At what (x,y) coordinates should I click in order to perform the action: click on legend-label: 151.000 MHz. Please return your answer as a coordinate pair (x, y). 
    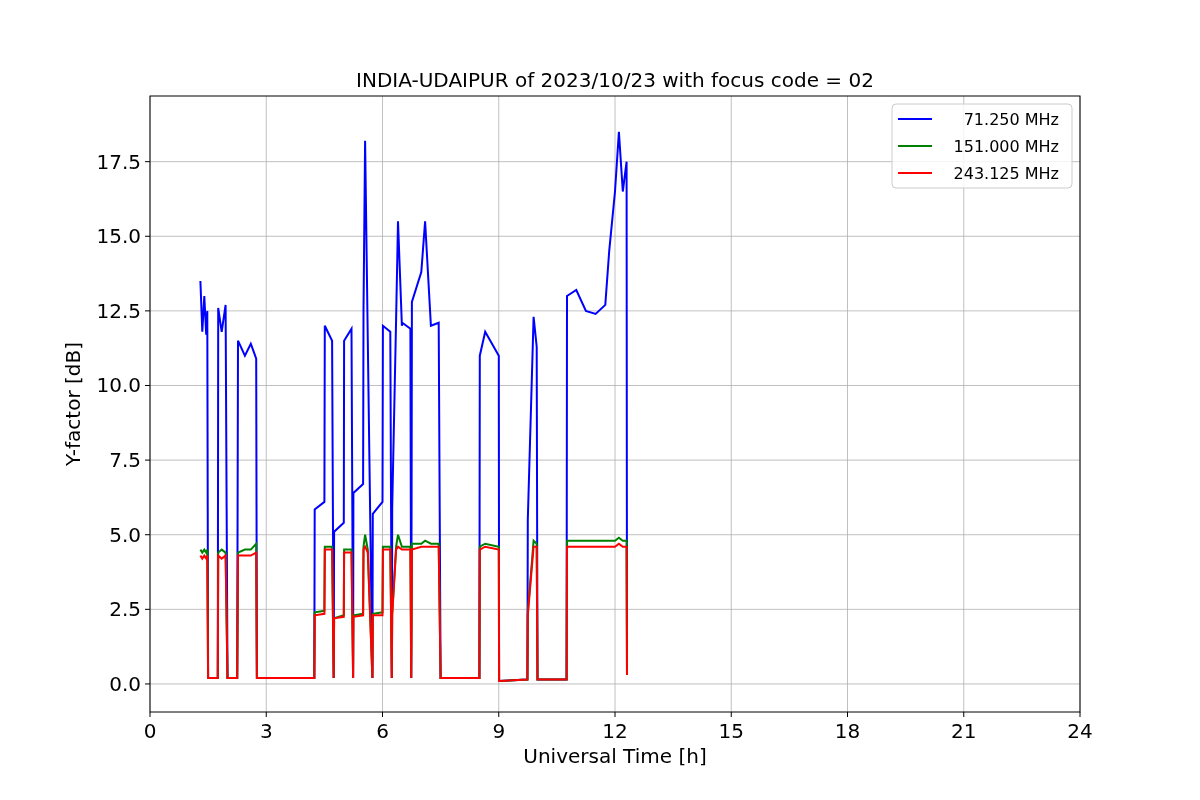
    Looking at the image, I should click on (1006, 146).